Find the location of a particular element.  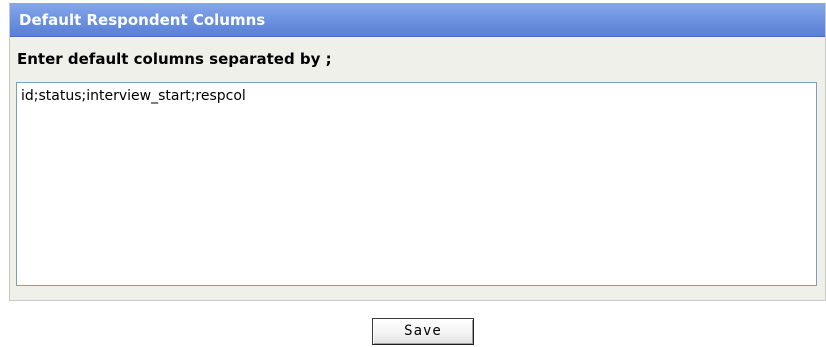

panel-title: Default Respondent Columns is located at coordinates (417, 20).